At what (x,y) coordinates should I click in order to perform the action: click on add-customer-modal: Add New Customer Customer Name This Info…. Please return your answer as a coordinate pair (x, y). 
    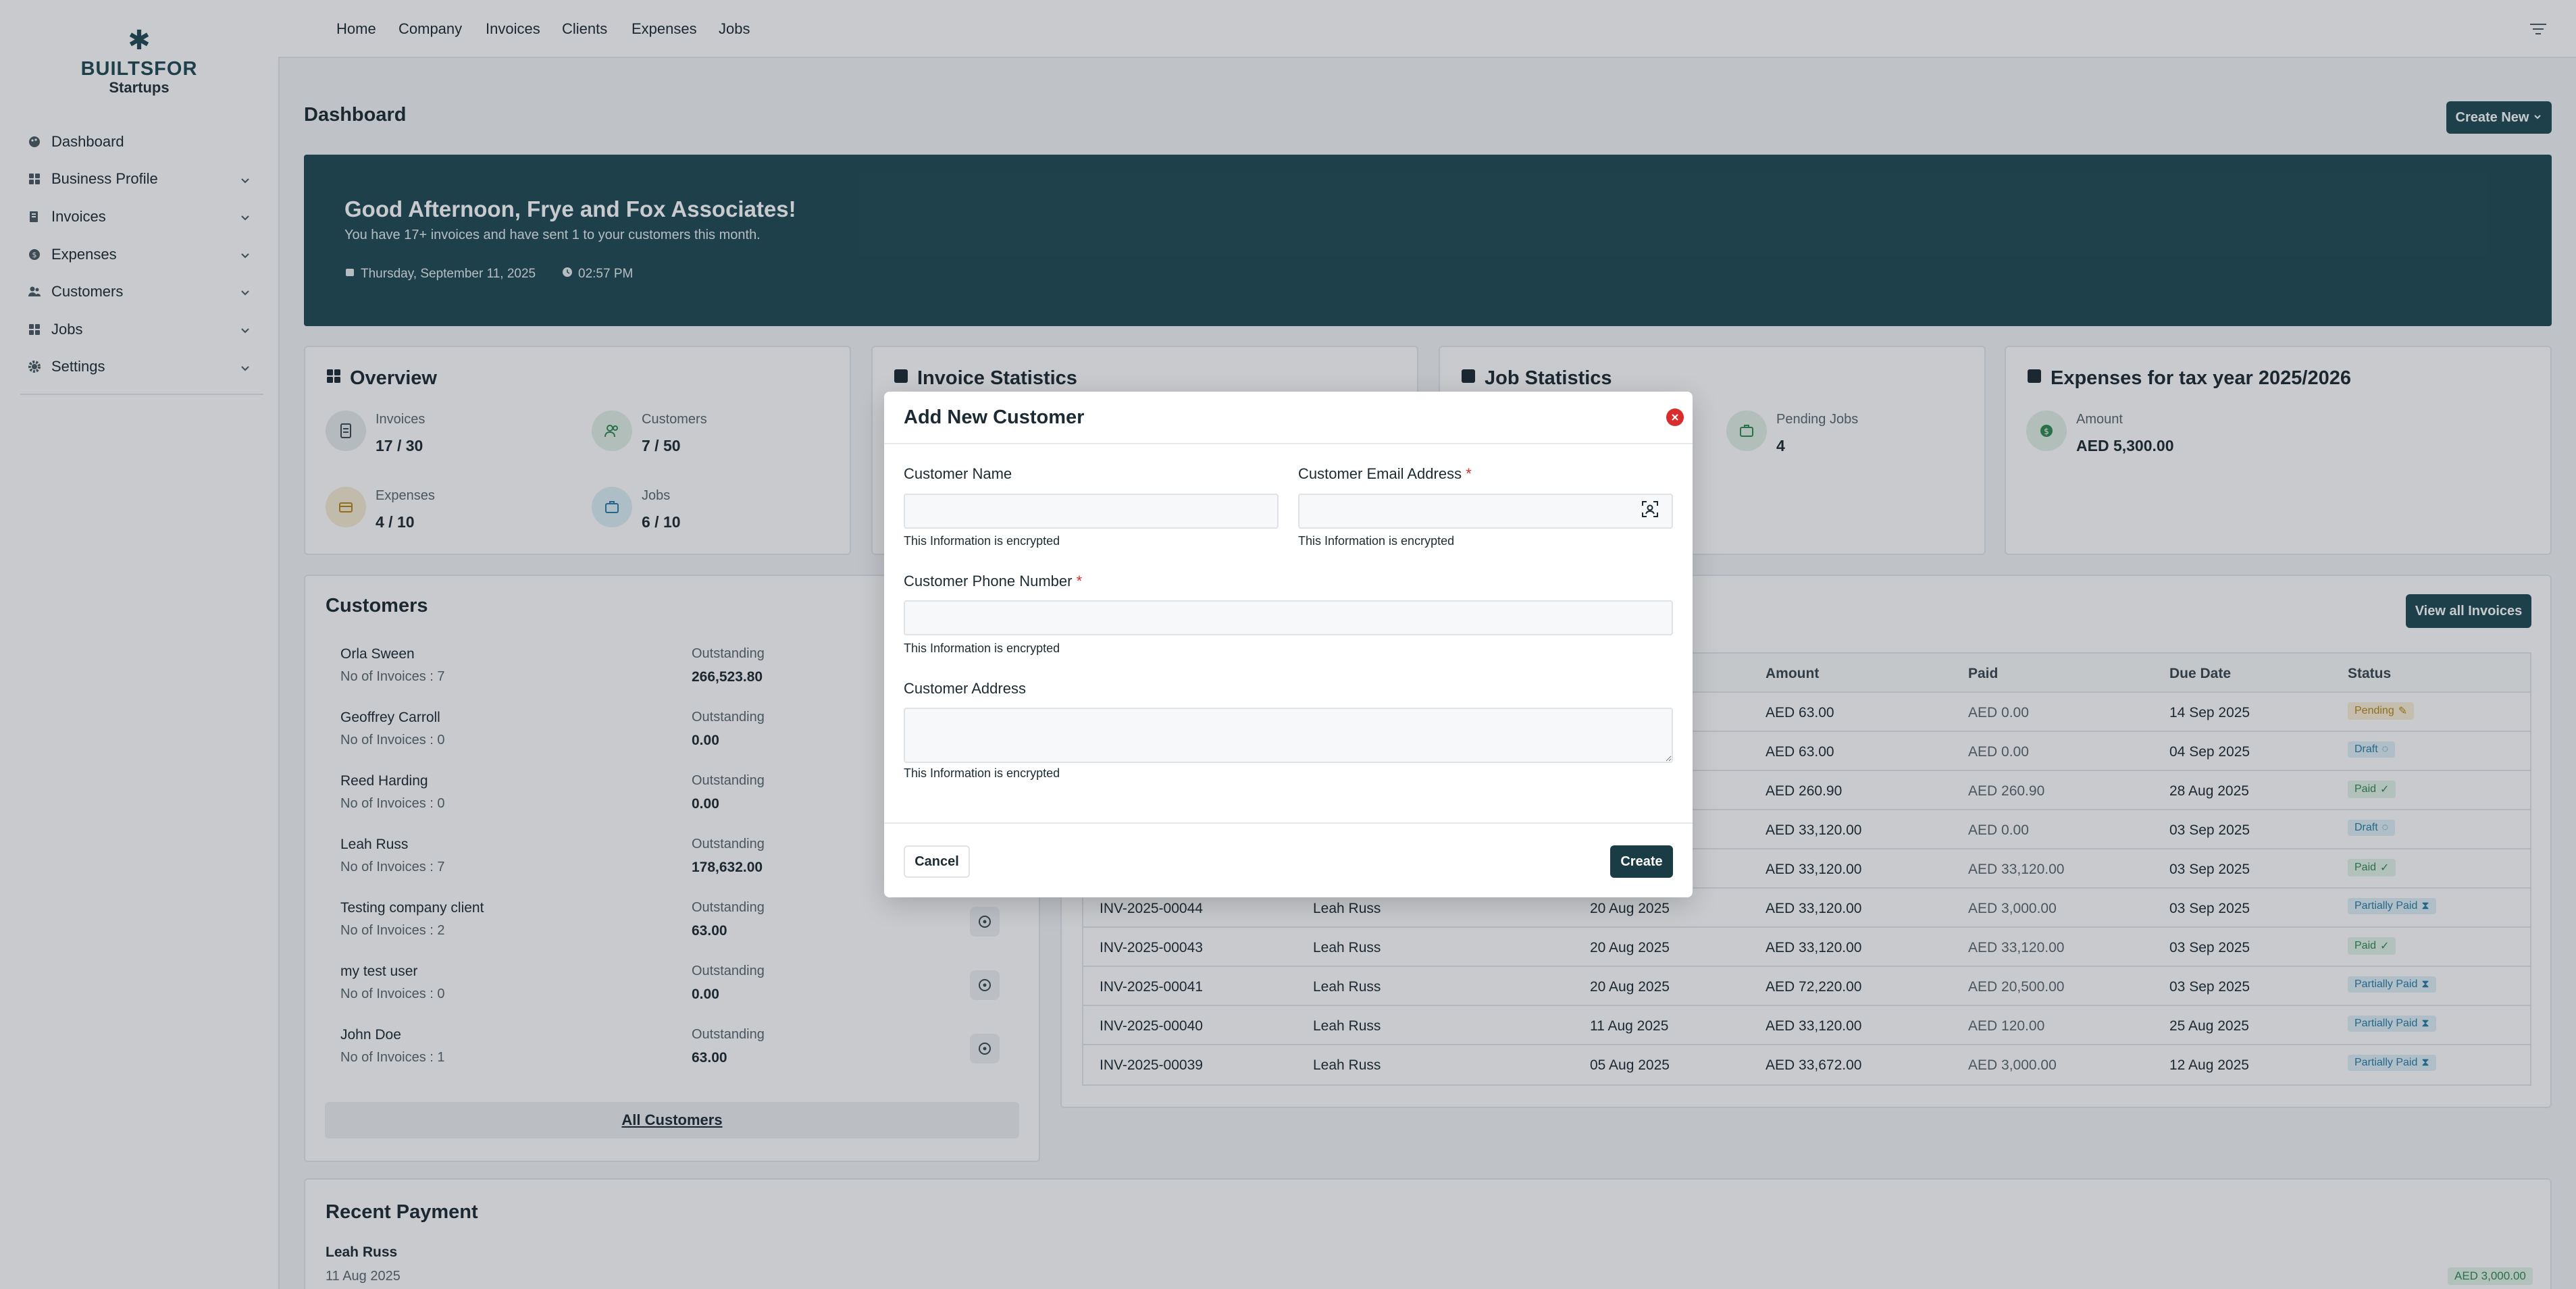
    Looking at the image, I should click on (1288, 644).